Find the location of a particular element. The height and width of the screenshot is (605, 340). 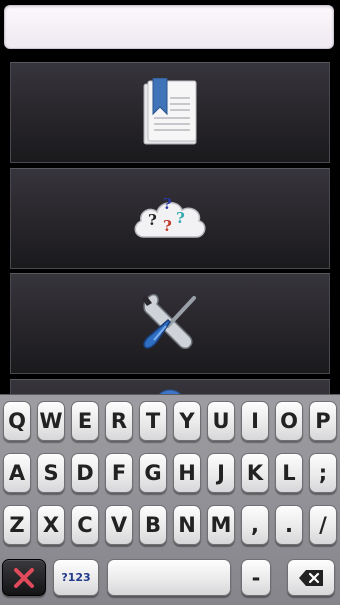

question-cloud-icon: ? ? ? ? is located at coordinates (170, 216).